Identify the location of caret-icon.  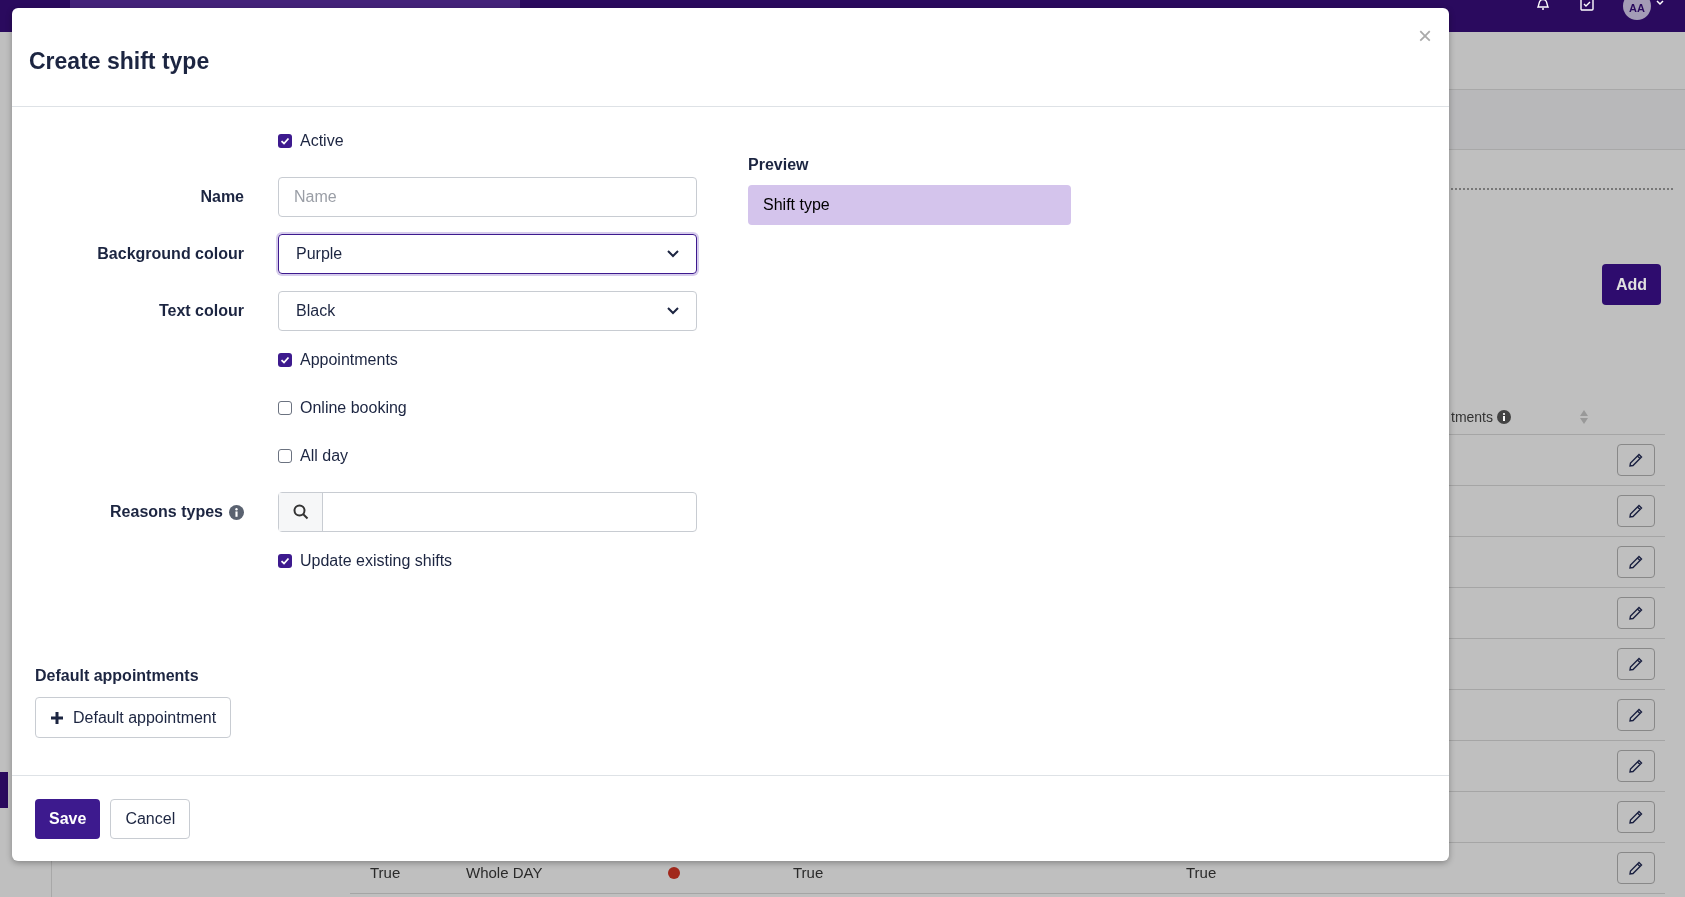
(1660, 4).